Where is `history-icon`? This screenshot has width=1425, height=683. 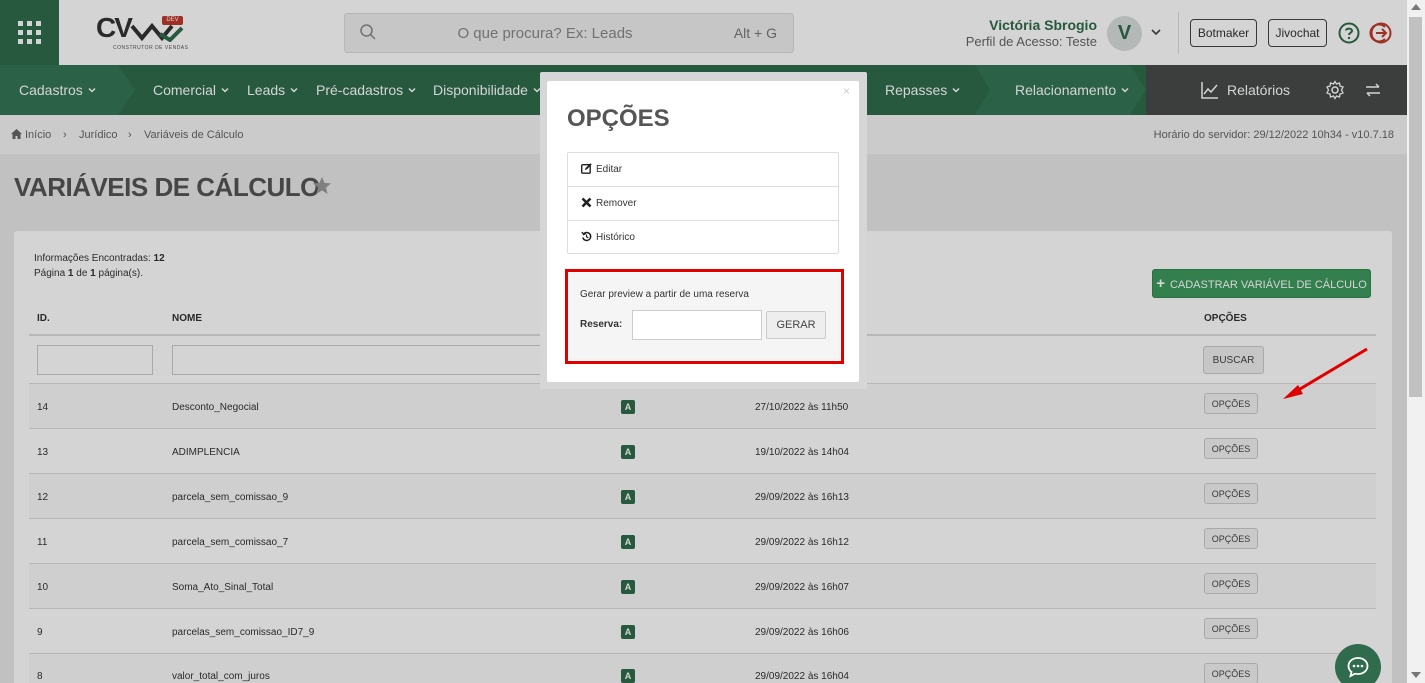
history-icon is located at coordinates (586, 236).